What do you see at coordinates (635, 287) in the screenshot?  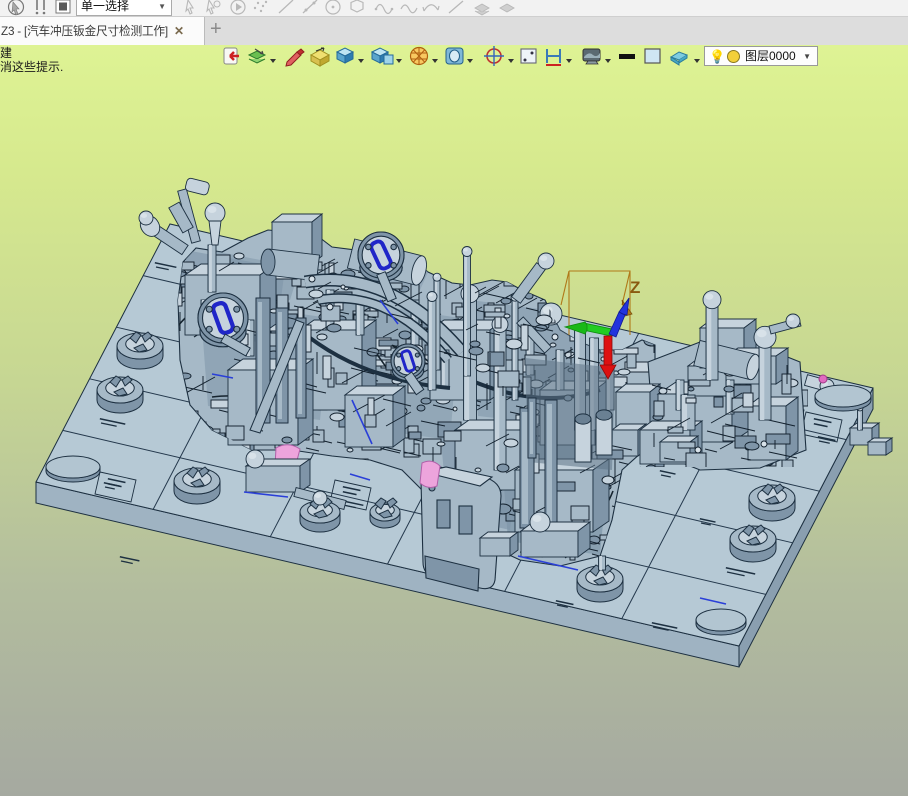 I see `svg-text: Z` at bounding box center [635, 287].